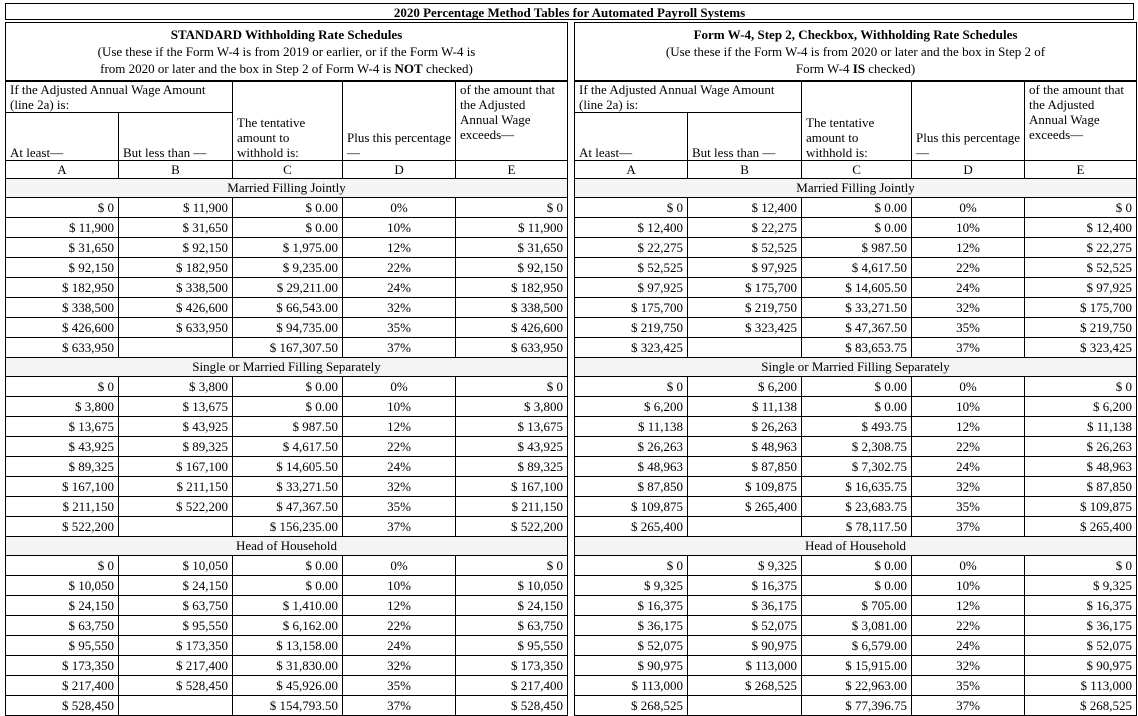  What do you see at coordinates (512, 347) in the screenshot?
I see `cell-e: $ 633,950` at bounding box center [512, 347].